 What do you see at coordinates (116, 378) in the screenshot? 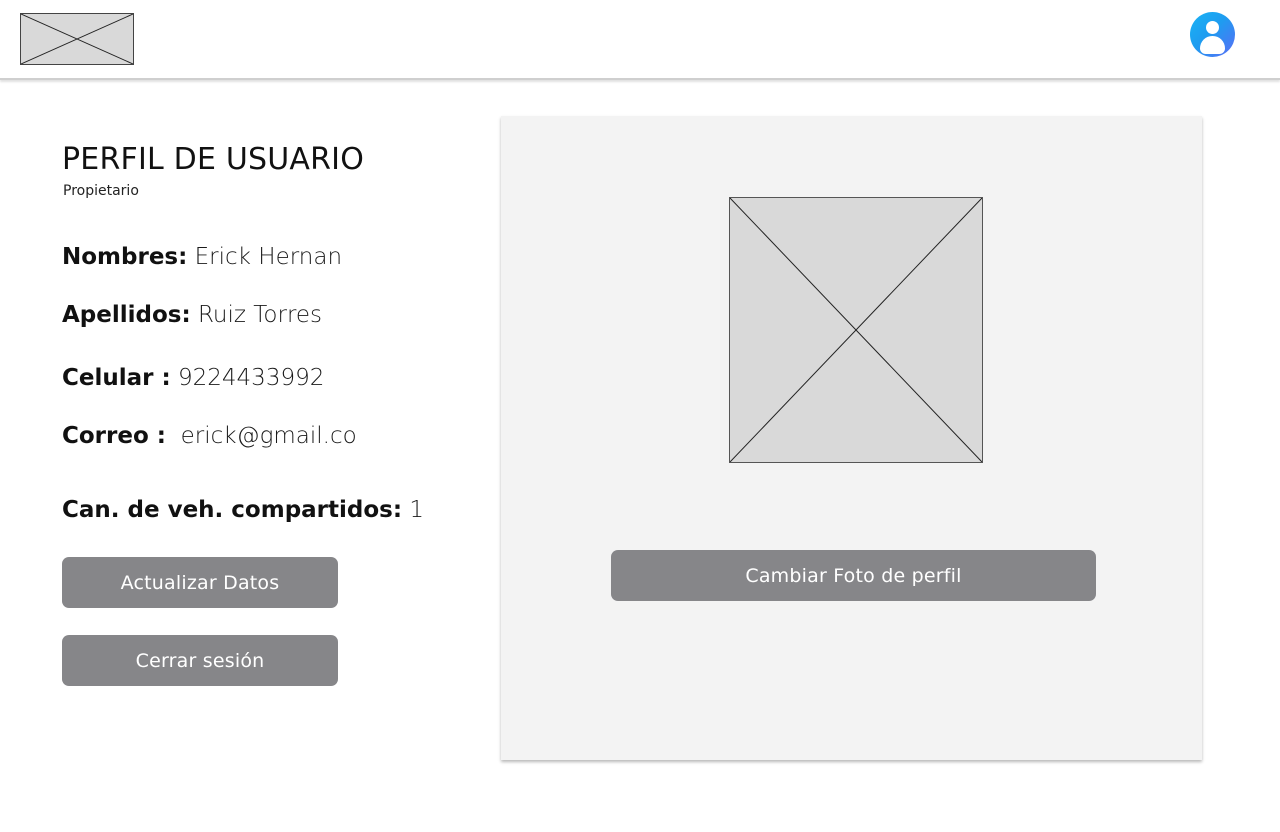
I see `field-label: Celular :` at bounding box center [116, 378].